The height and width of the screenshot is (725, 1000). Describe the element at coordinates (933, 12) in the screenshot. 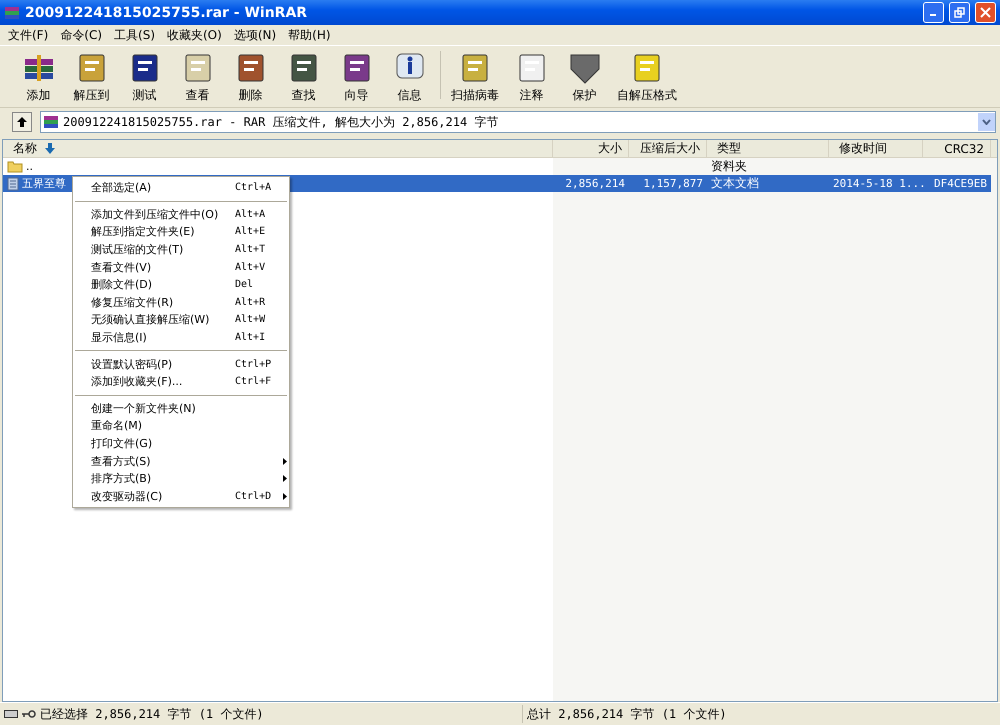

I see `minimize-button` at that location.